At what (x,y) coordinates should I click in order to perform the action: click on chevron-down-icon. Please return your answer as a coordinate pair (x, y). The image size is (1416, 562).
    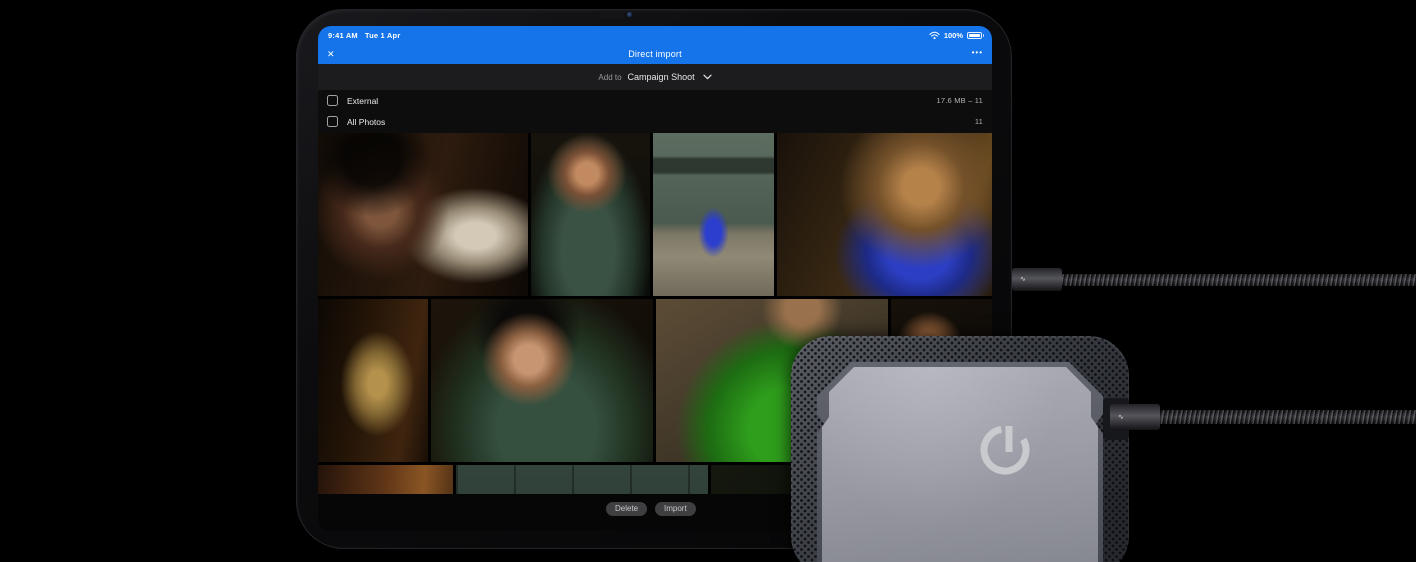
    Looking at the image, I should click on (707, 77).